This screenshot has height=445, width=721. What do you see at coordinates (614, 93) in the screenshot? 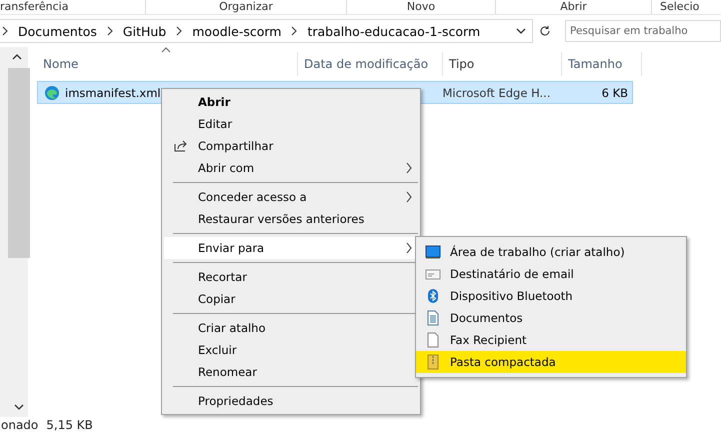
I see `file-size: 6 KB` at bounding box center [614, 93].